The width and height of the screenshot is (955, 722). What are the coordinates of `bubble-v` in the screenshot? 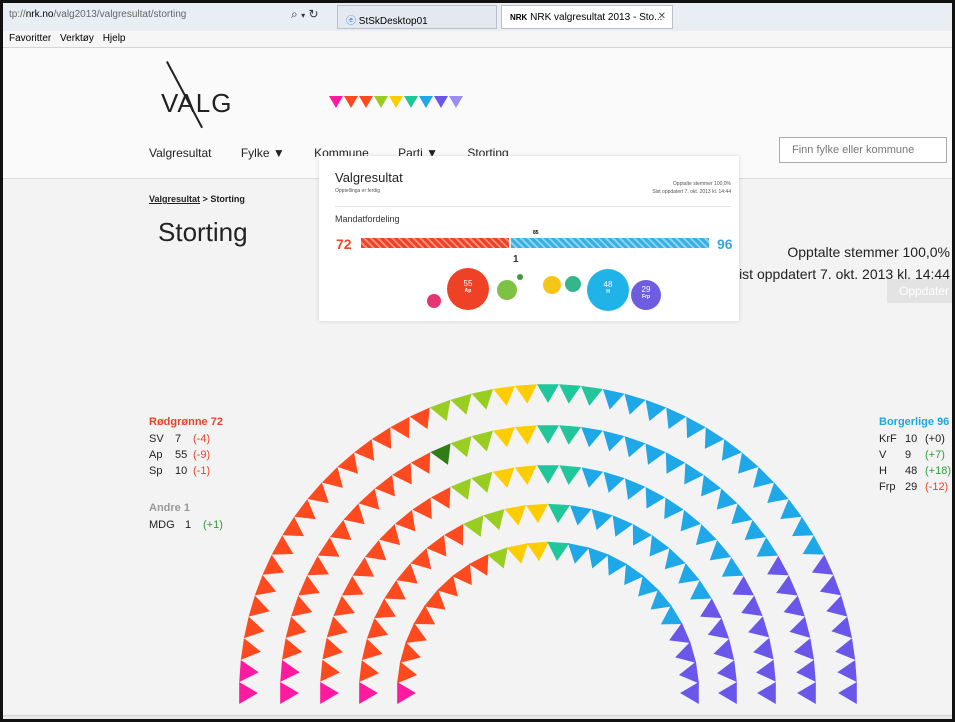 It's located at (573, 284).